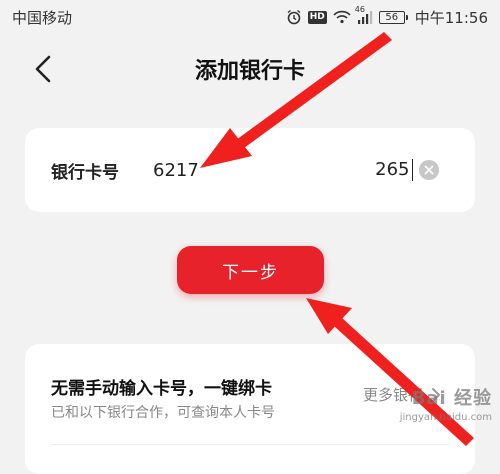 The height and width of the screenshot is (474, 500). I want to click on card-number-input: 6217 265, so click(283, 170).